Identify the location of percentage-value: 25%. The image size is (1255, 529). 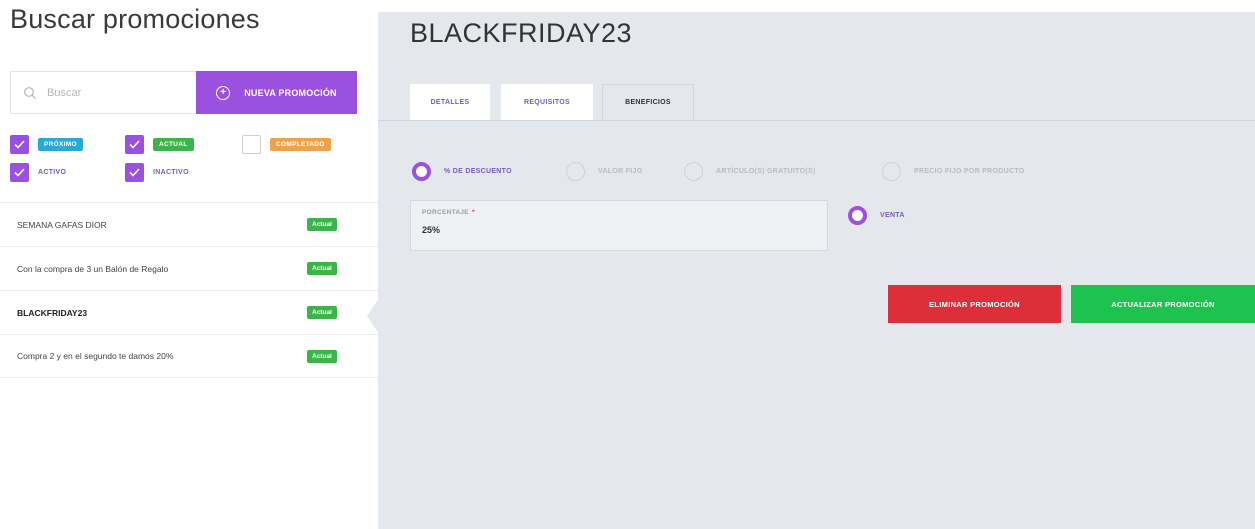
(619, 230).